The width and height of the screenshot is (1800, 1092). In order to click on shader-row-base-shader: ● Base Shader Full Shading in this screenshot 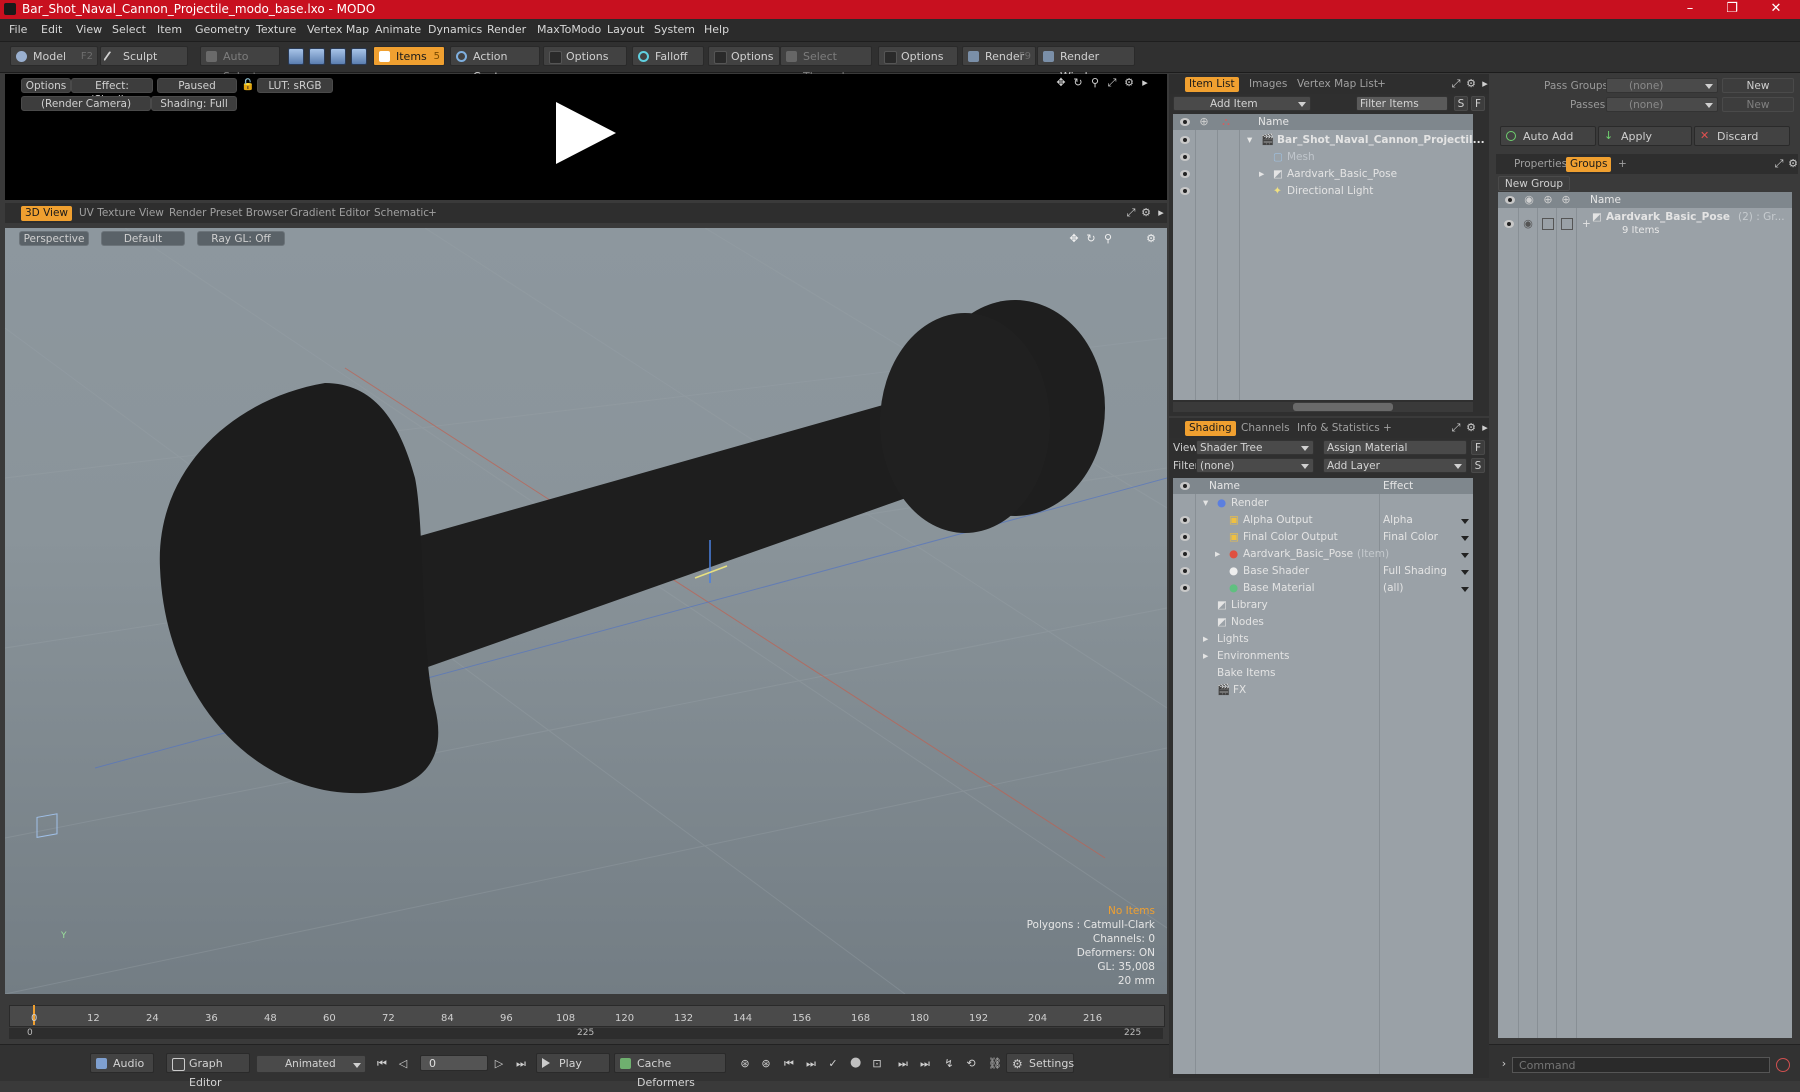, I will do `click(1323, 571)`.